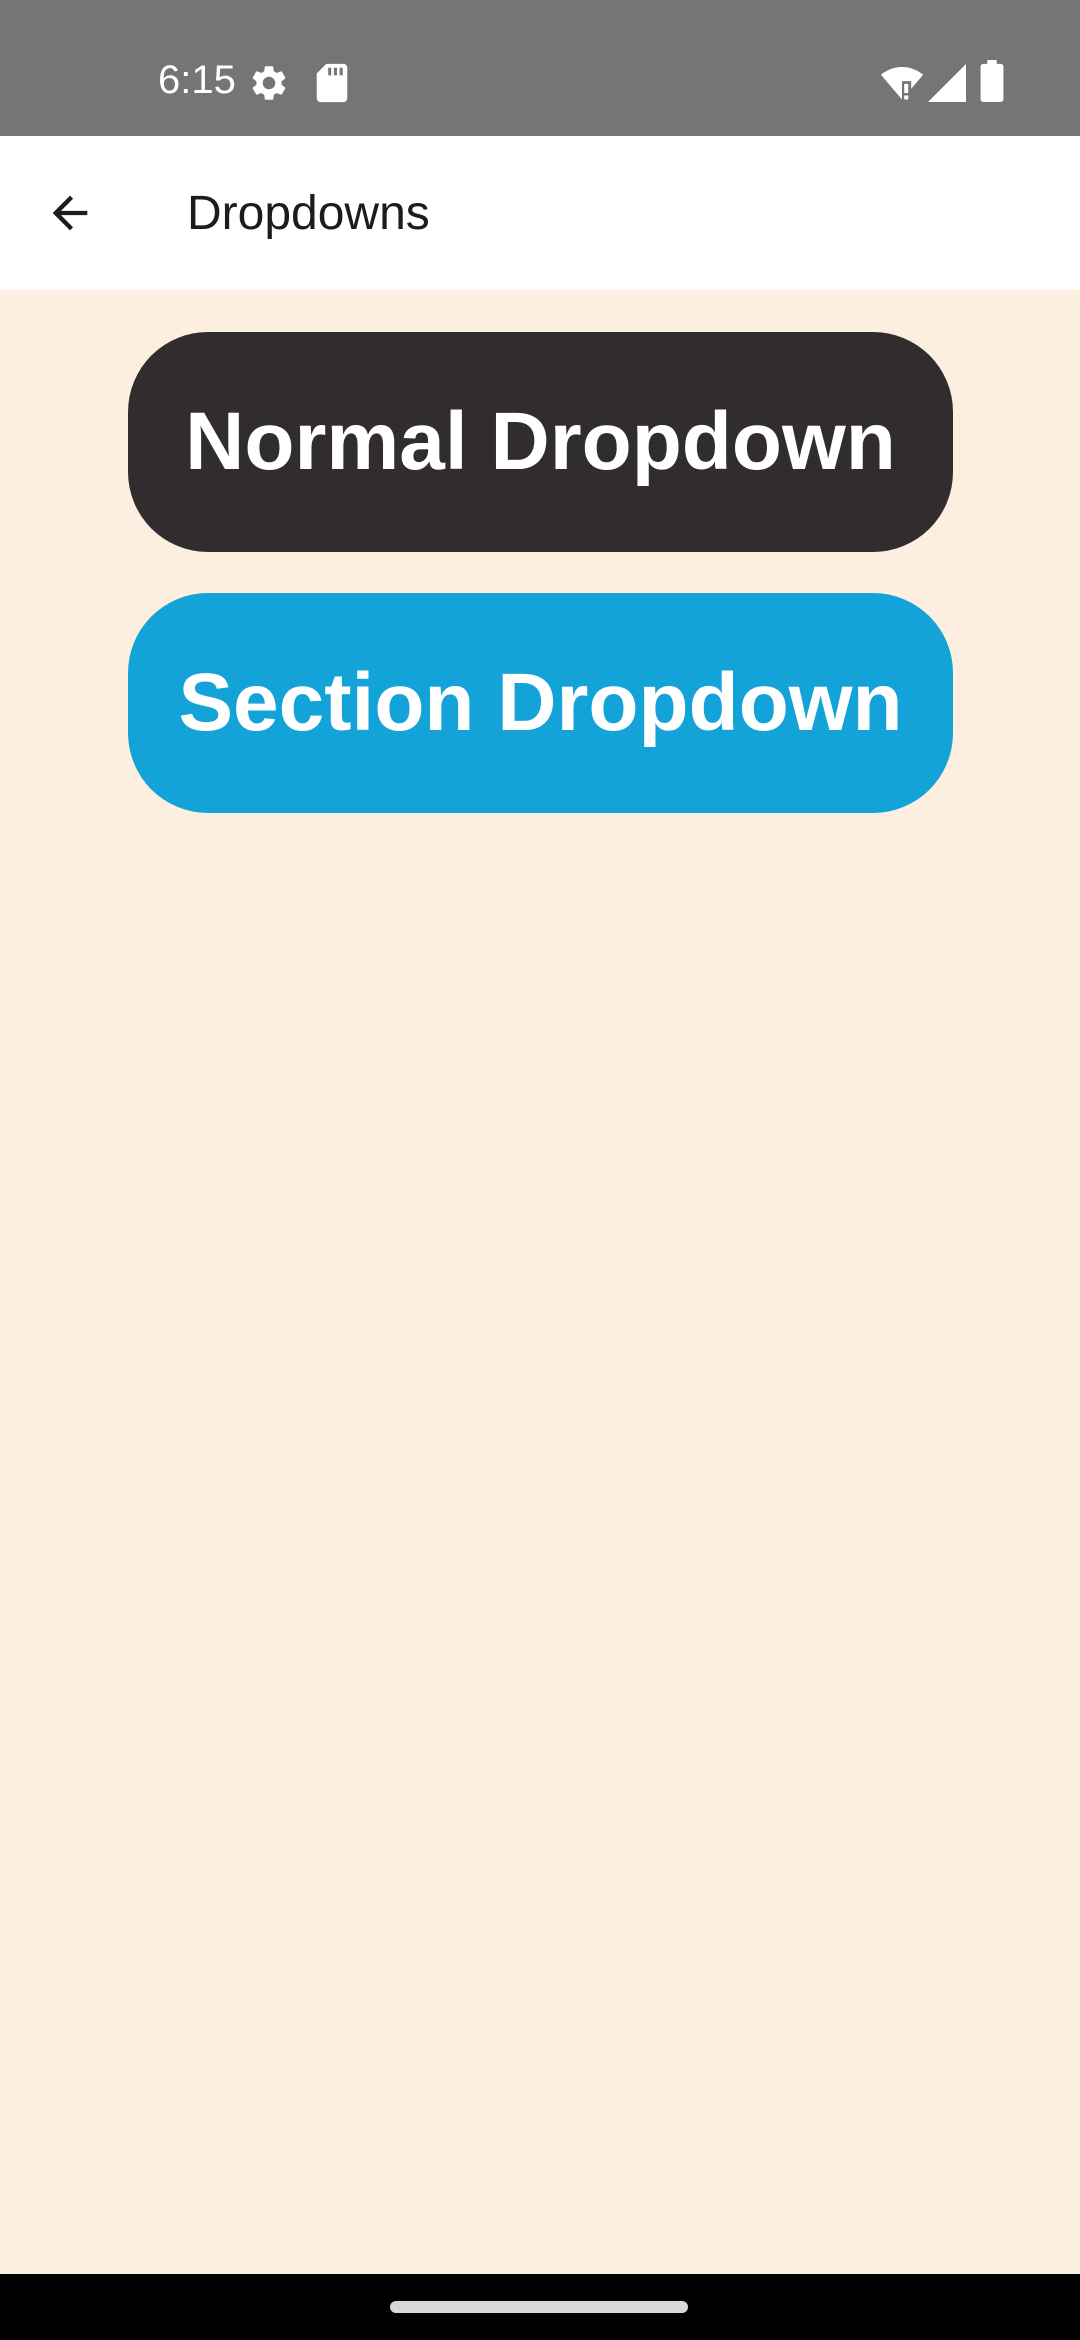  I want to click on wifi-alert-icon, so click(902, 83).